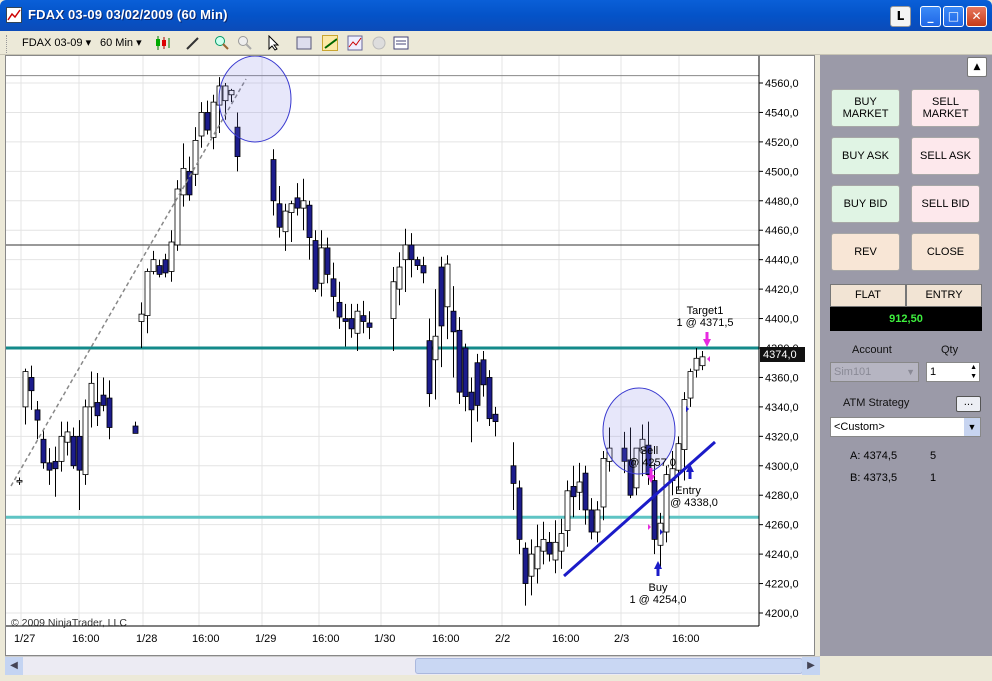 The image size is (992, 681). Describe the element at coordinates (874, 456) in the screenshot. I see `ask-price: A: 4374,5` at that location.